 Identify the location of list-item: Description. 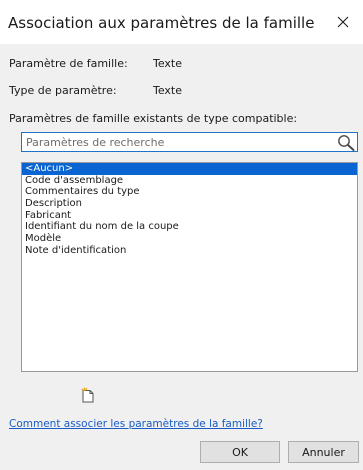
(189, 204).